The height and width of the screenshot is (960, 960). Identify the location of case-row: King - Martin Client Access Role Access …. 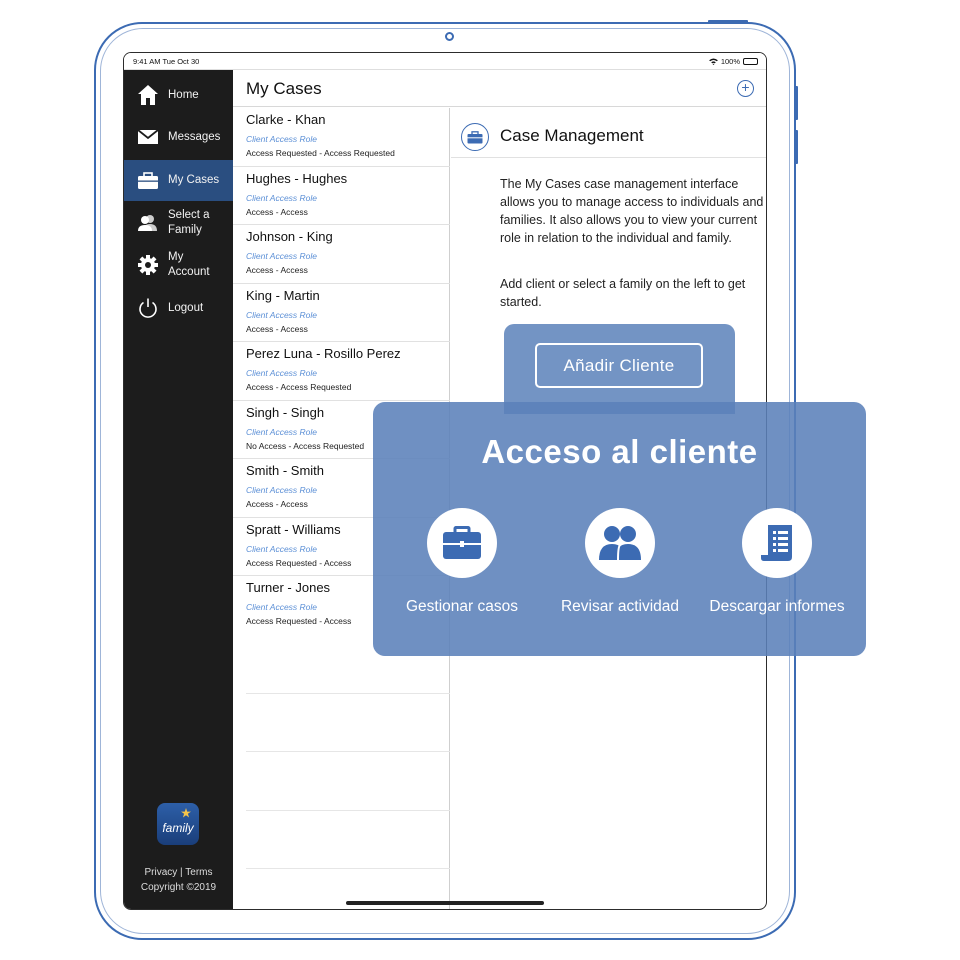
(341, 313).